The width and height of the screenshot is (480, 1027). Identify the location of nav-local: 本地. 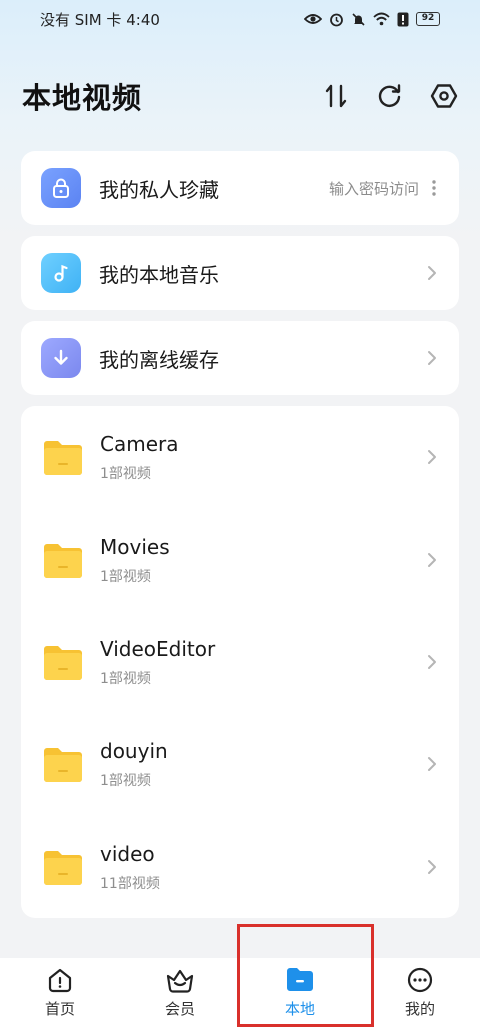
(300, 992).